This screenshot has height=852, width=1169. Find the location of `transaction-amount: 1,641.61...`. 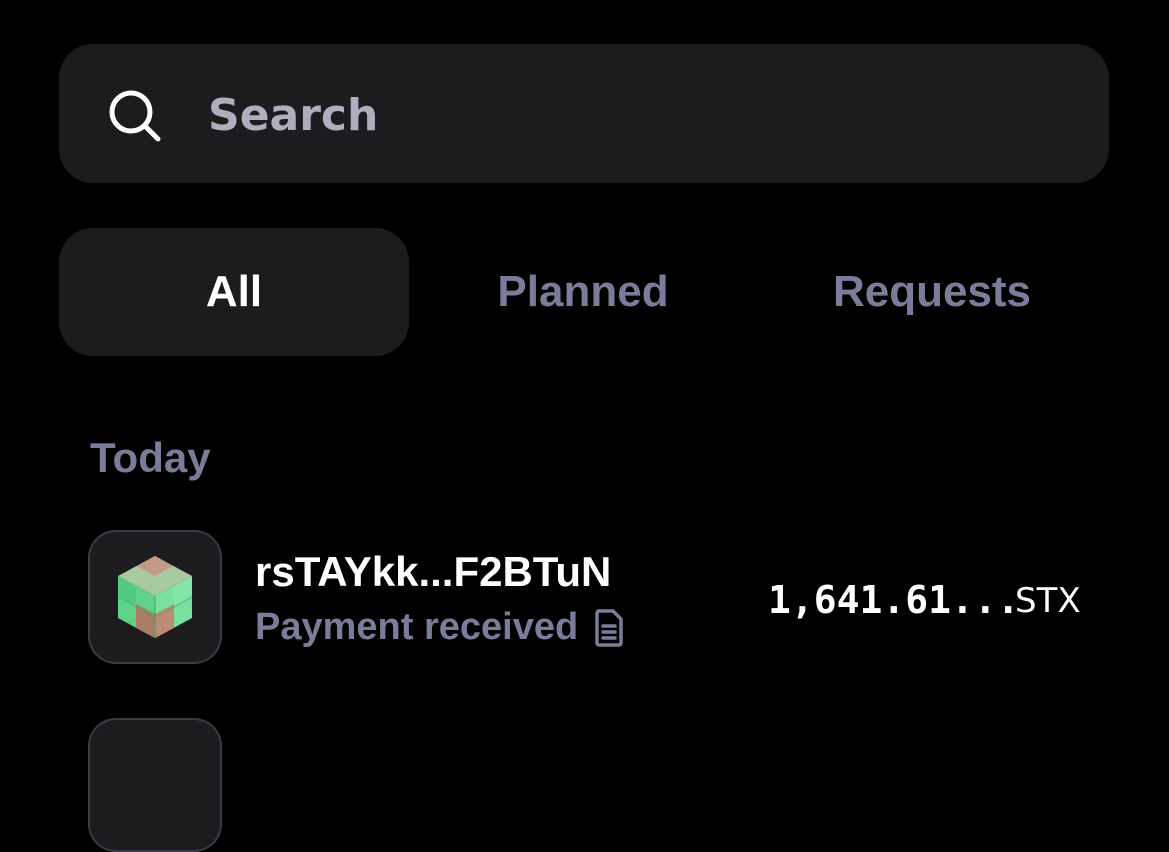

transaction-amount: 1,641.61... is located at coordinates (894, 600).